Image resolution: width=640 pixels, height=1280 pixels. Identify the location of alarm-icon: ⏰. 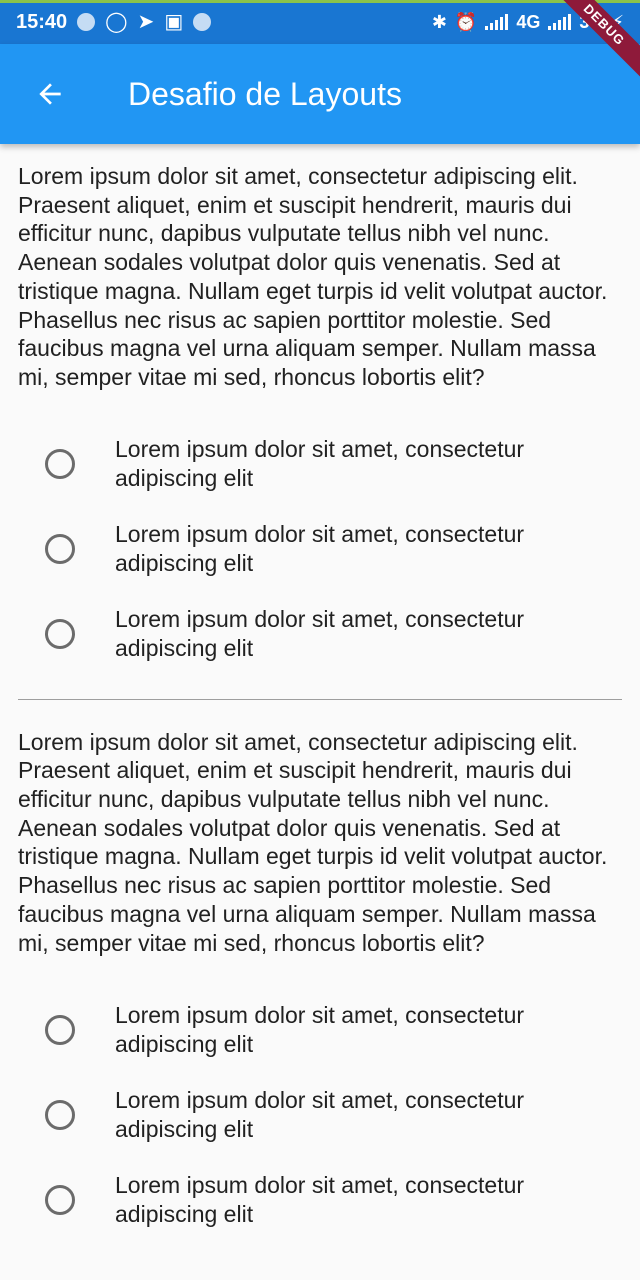
(466, 21).